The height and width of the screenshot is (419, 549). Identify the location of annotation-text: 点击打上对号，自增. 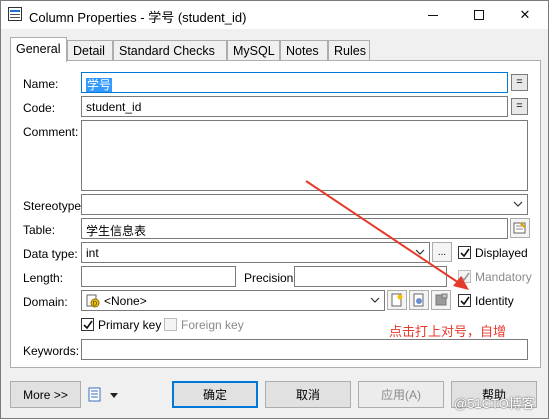
(448, 331).